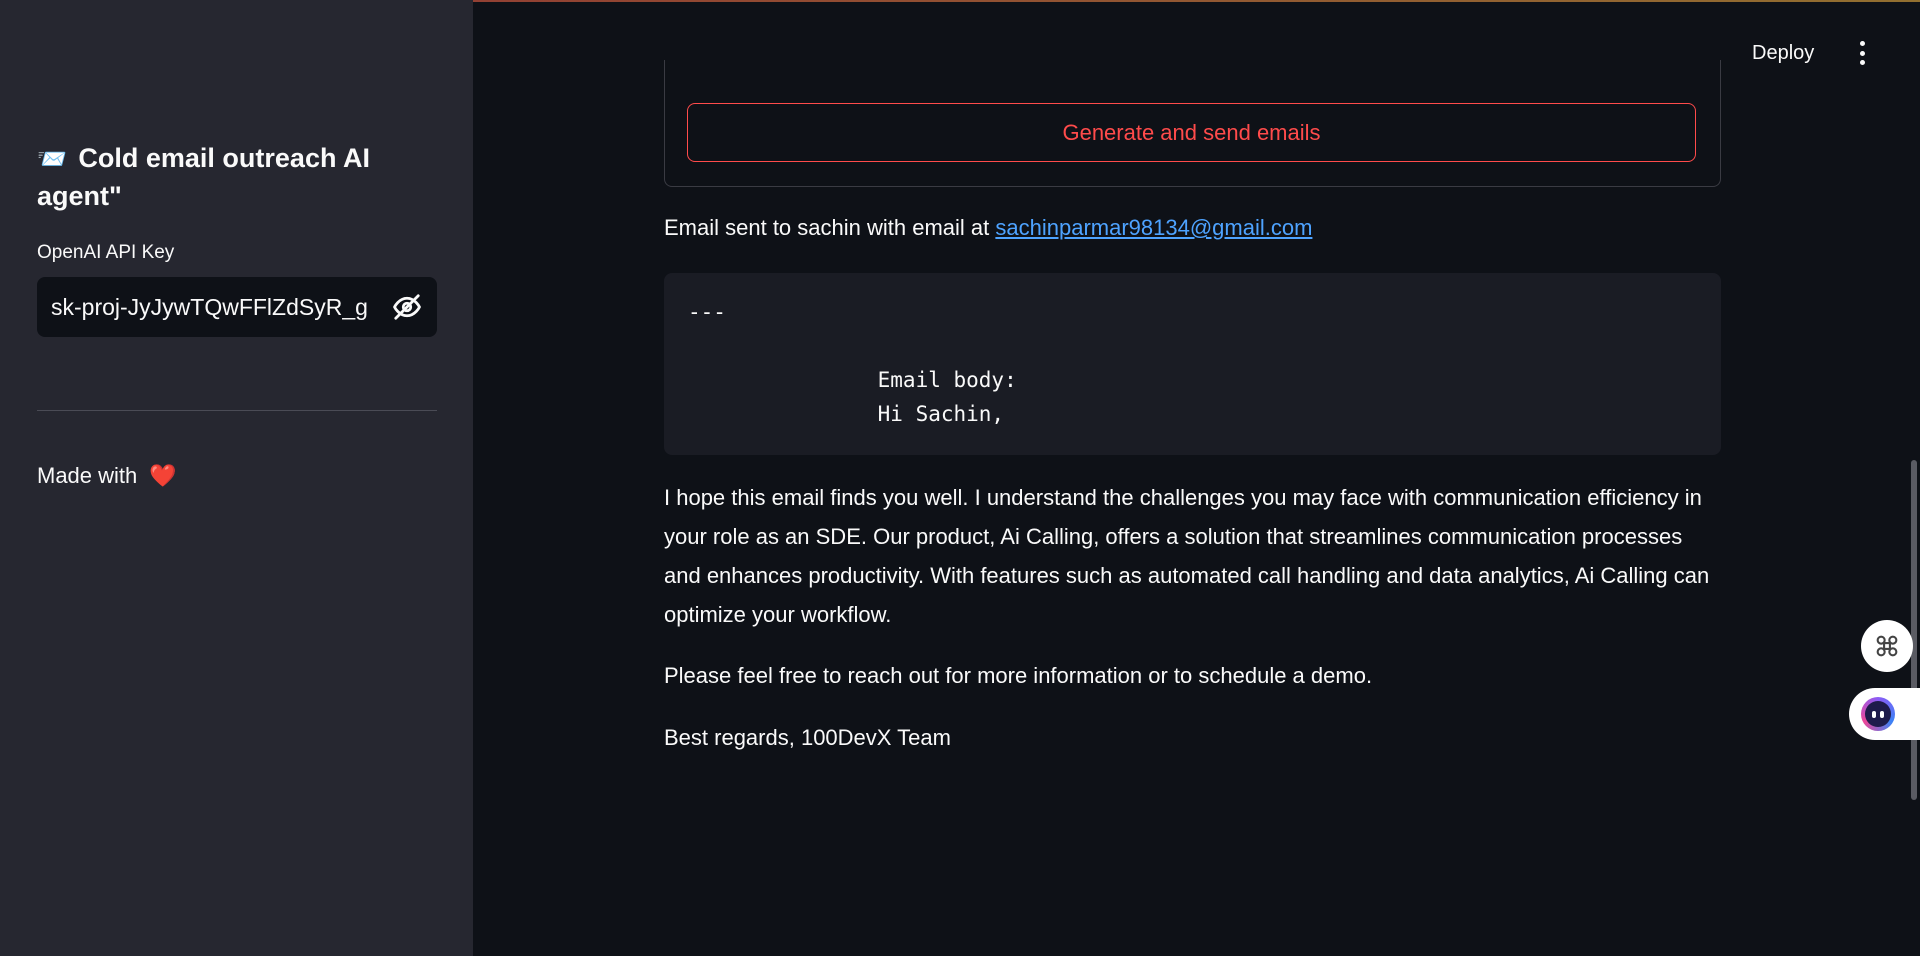  I want to click on email-link: sachinparmar98134@gmail.com, so click(1153, 227).